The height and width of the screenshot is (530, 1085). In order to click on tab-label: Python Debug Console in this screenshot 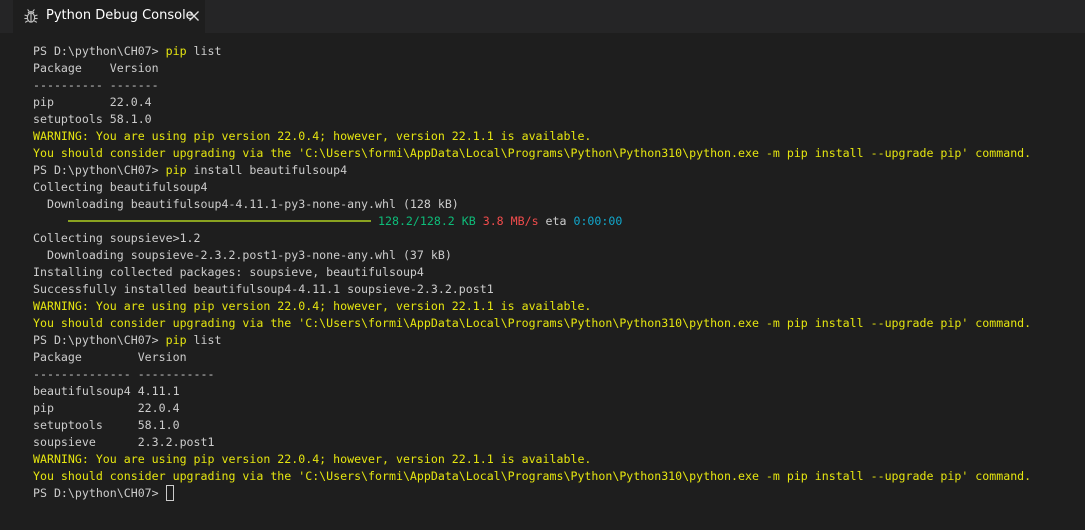, I will do `click(120, 15)`.